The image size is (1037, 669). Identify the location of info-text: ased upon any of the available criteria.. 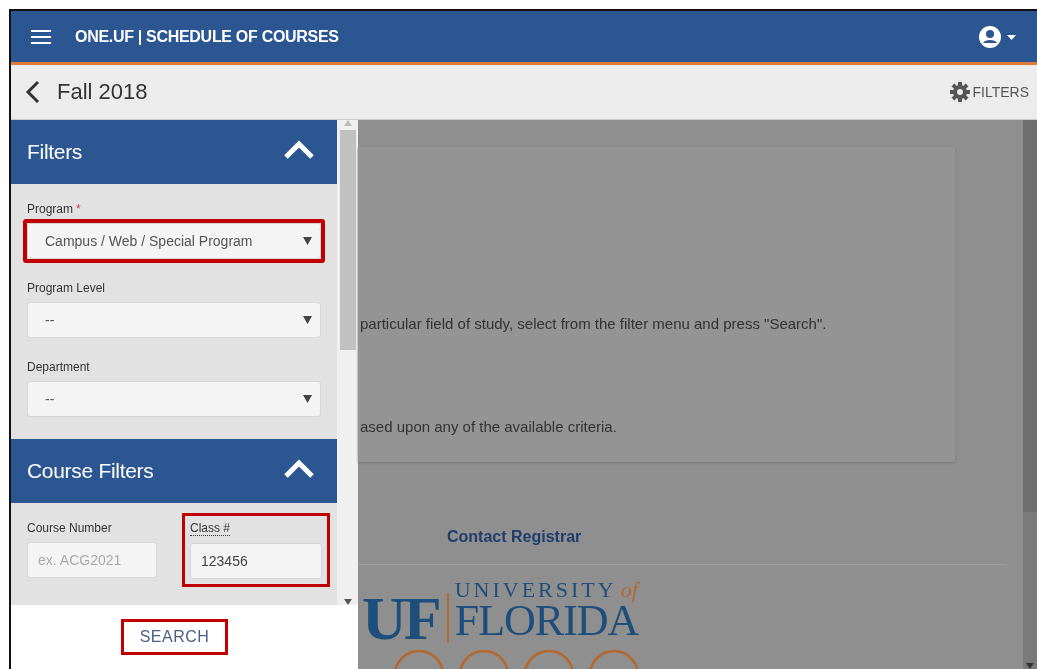
(488, 426).